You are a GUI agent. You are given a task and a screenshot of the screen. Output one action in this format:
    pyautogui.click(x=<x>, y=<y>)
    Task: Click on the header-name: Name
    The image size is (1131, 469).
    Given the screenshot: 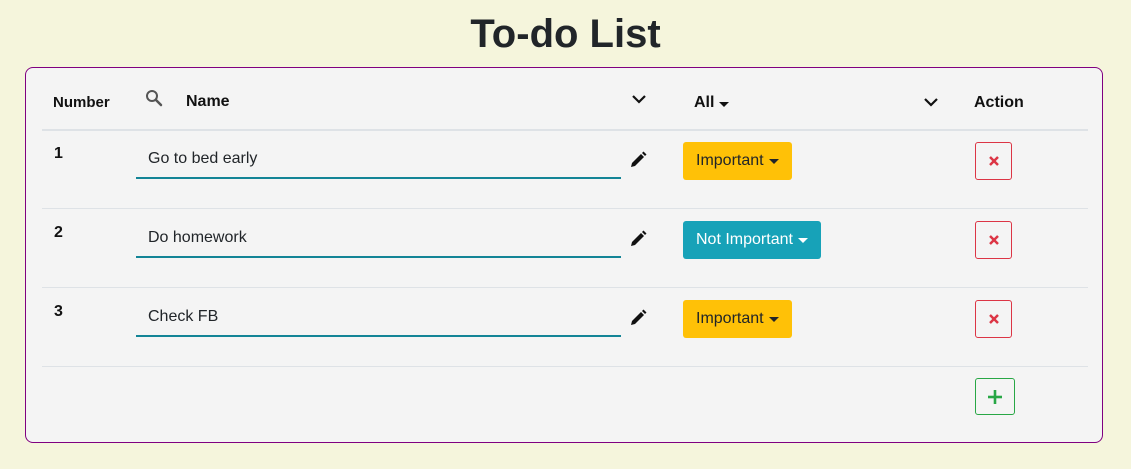 What is the action you would take?
    pyautogui.click(x=208, y=101)
    